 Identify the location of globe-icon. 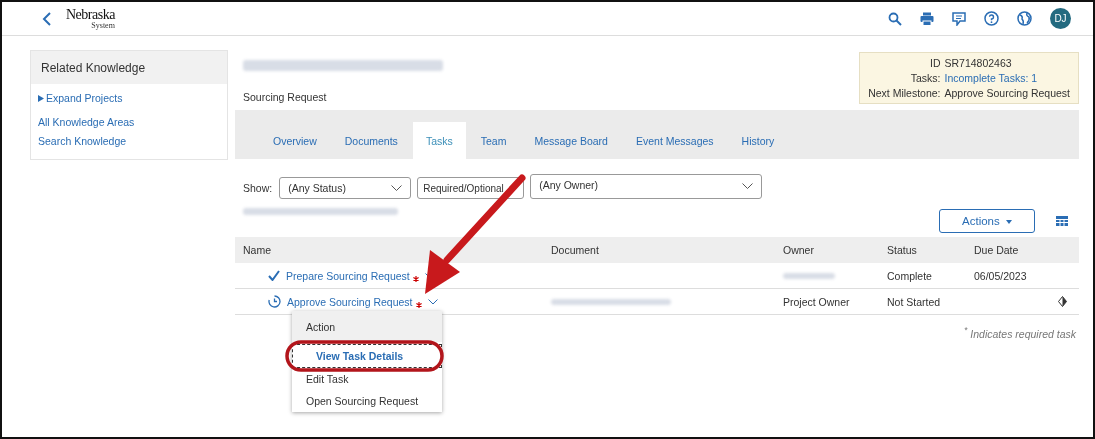
(1024, 18).